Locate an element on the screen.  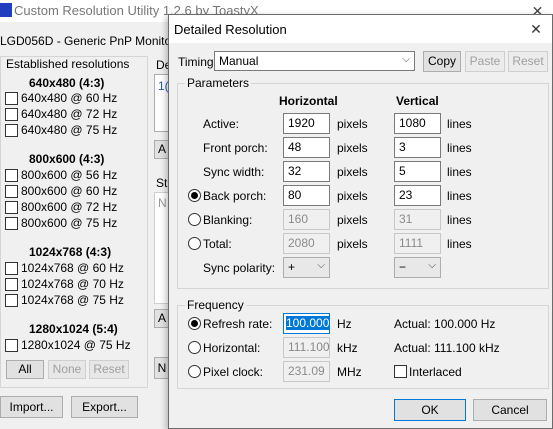
v-front-porch-input: 3 is located at coordinates (417, 147).